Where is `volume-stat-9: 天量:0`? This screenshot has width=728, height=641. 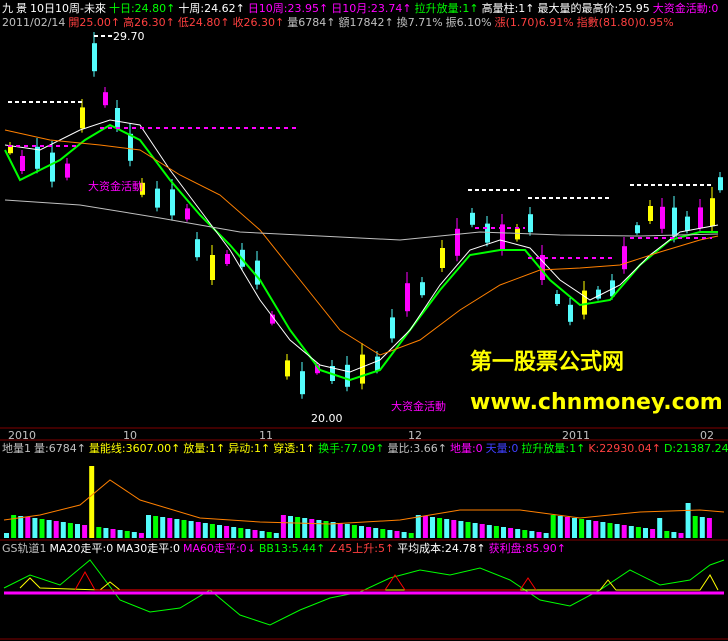 volume-stat-9: 天量:0 is located at coordinates (502, 448).